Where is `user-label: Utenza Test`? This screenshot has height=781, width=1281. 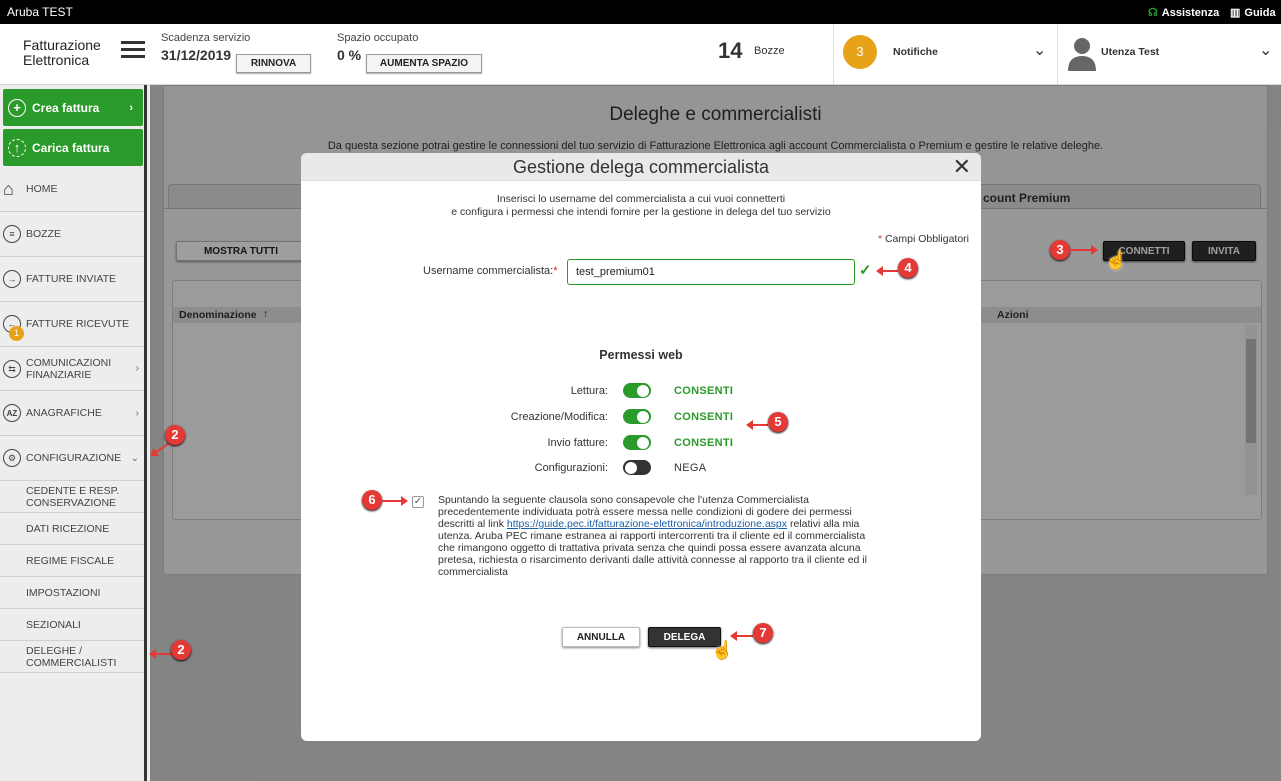 user-label: Utenza Test is located at coordinates (1130, 52).